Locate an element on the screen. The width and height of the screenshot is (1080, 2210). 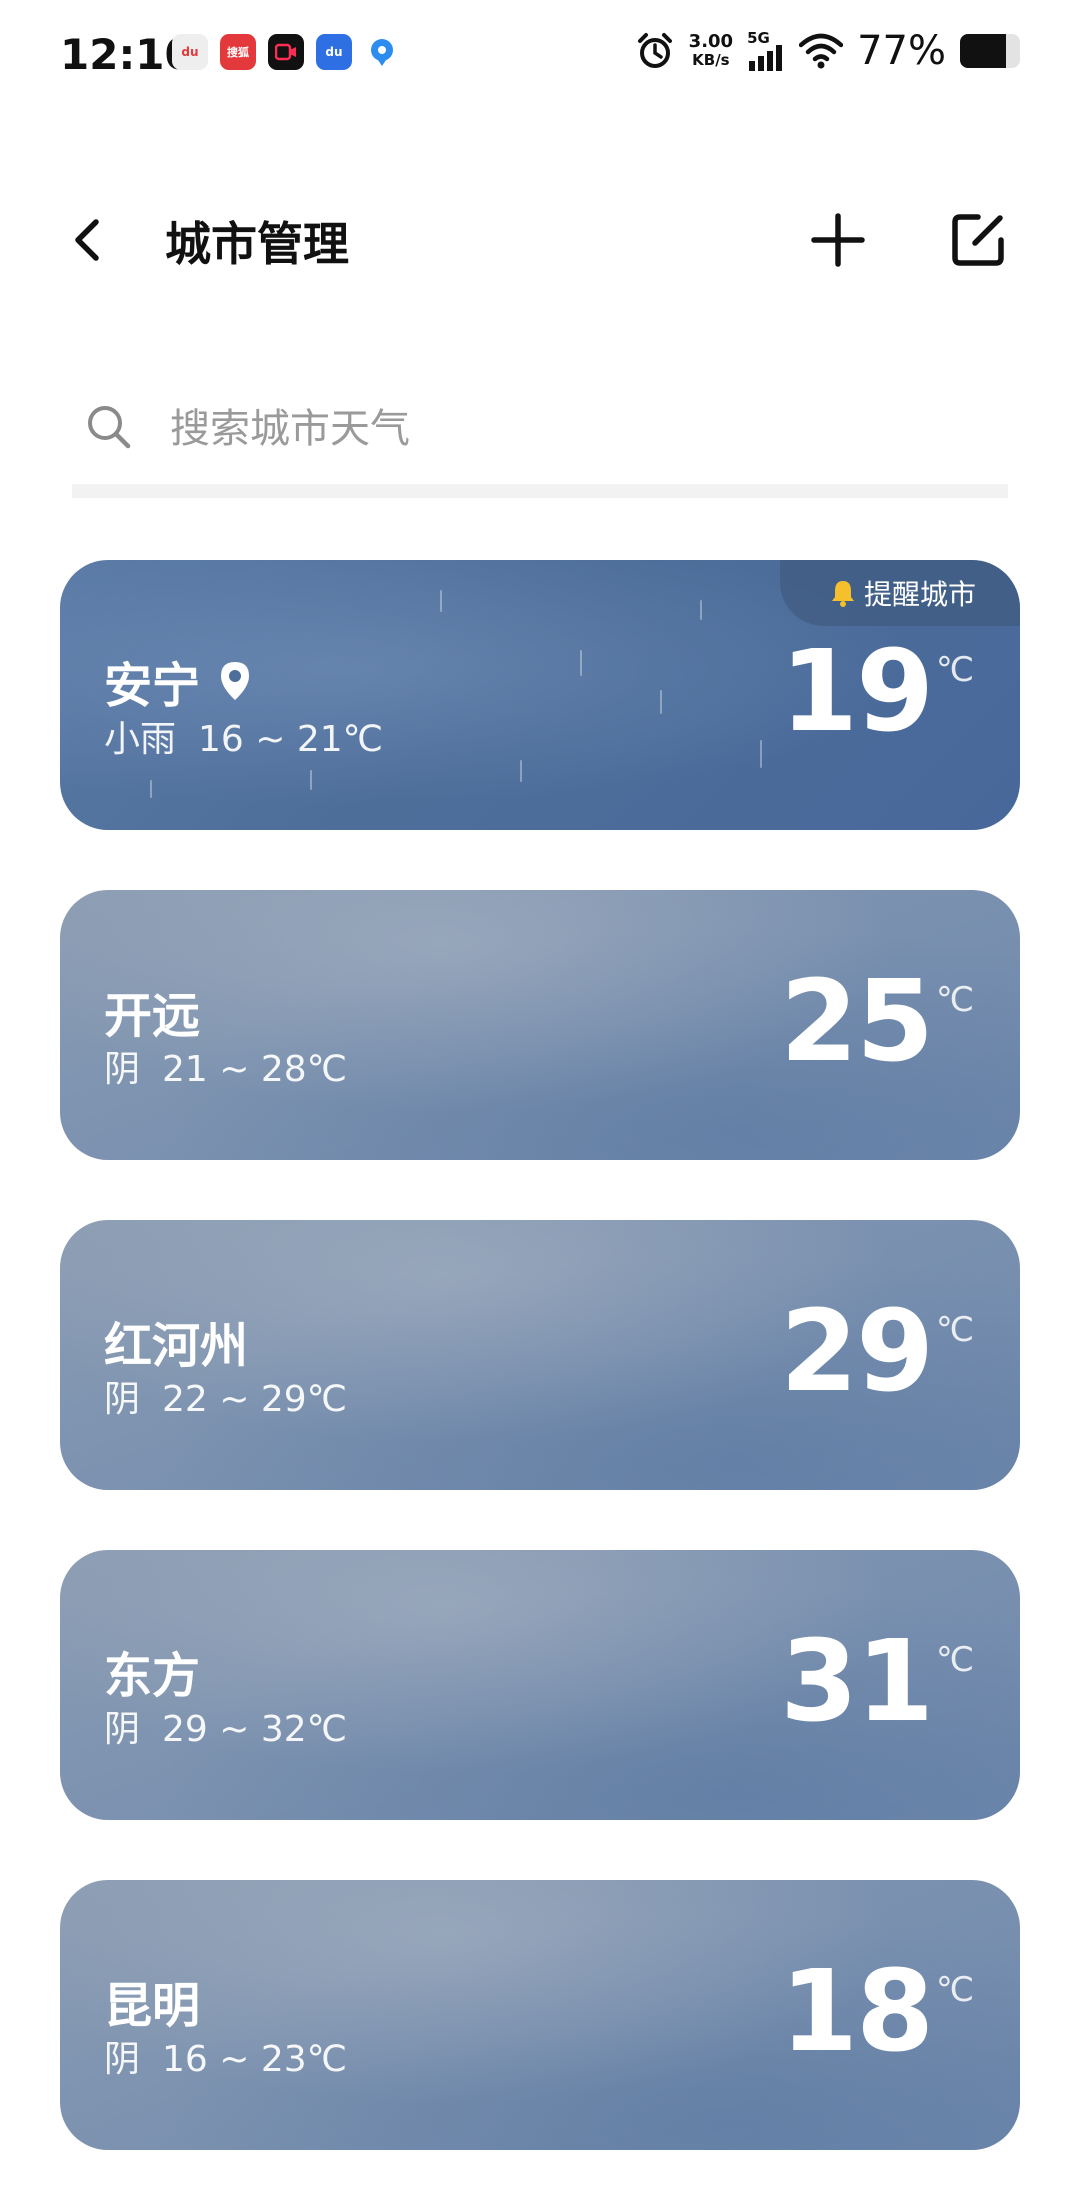
current-temp: 25 is located at coordinates (857, 1022).